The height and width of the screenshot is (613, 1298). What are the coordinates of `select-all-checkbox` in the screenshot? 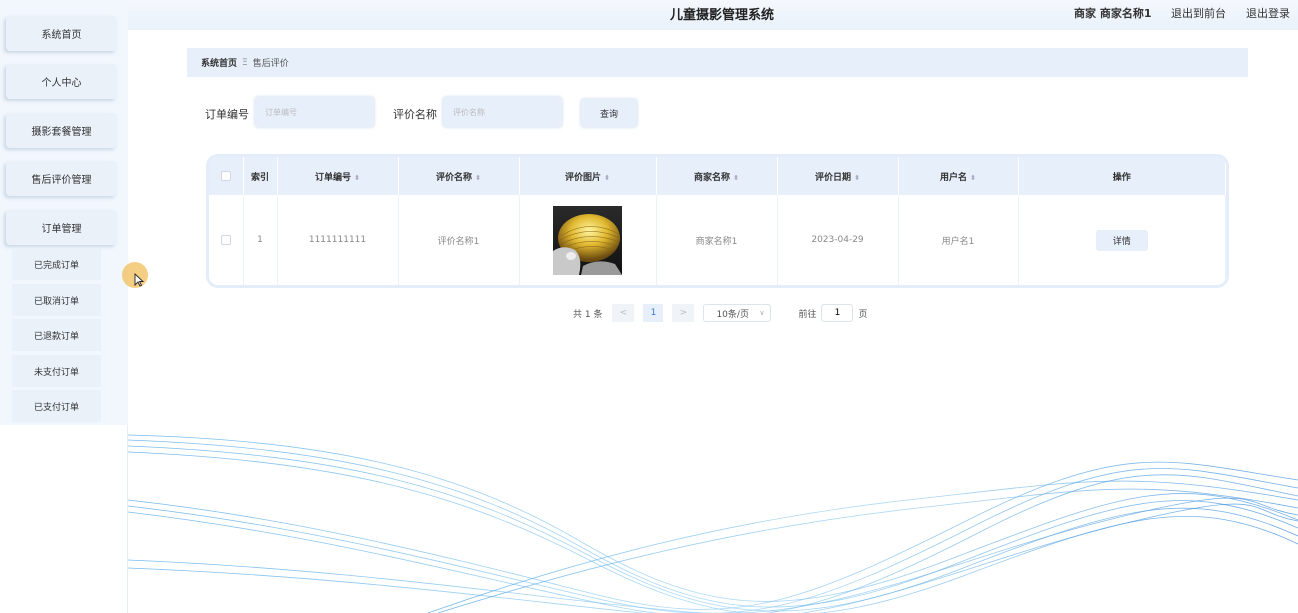 It's located at (225, 175).